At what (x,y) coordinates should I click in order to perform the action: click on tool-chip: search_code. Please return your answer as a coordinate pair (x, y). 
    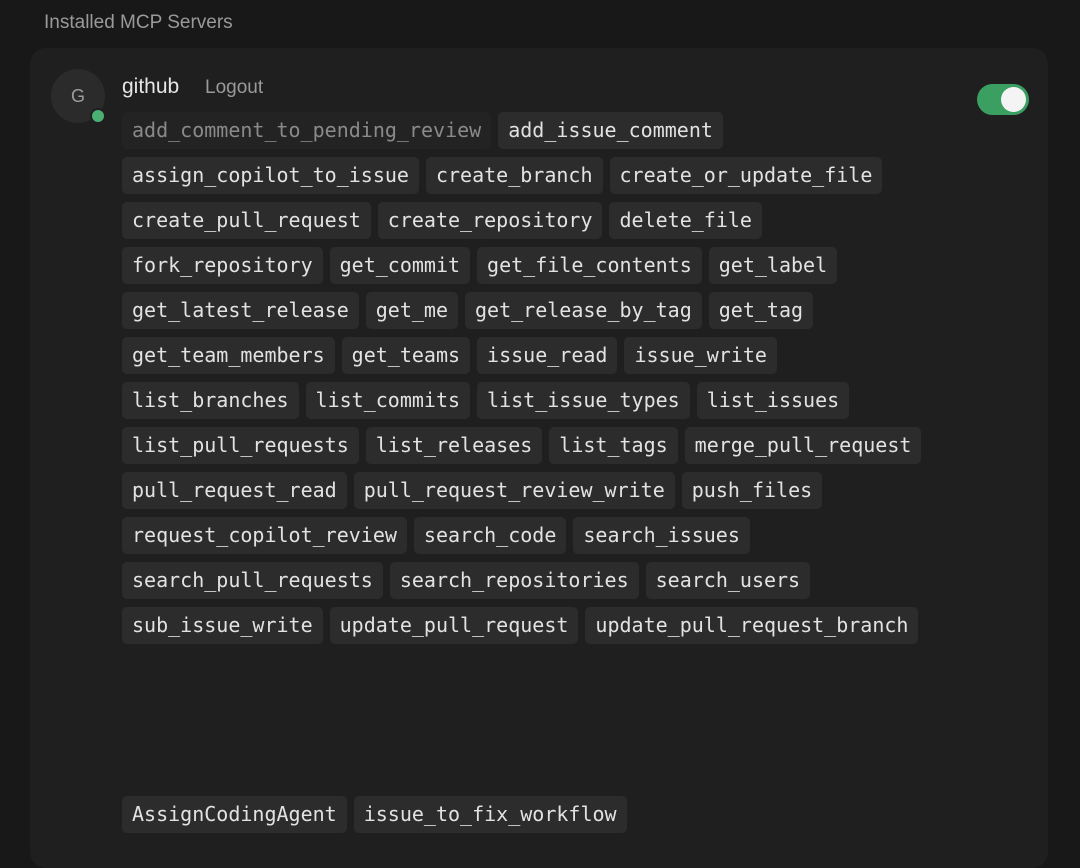
    Looking at the image, I should click on (490, 535).